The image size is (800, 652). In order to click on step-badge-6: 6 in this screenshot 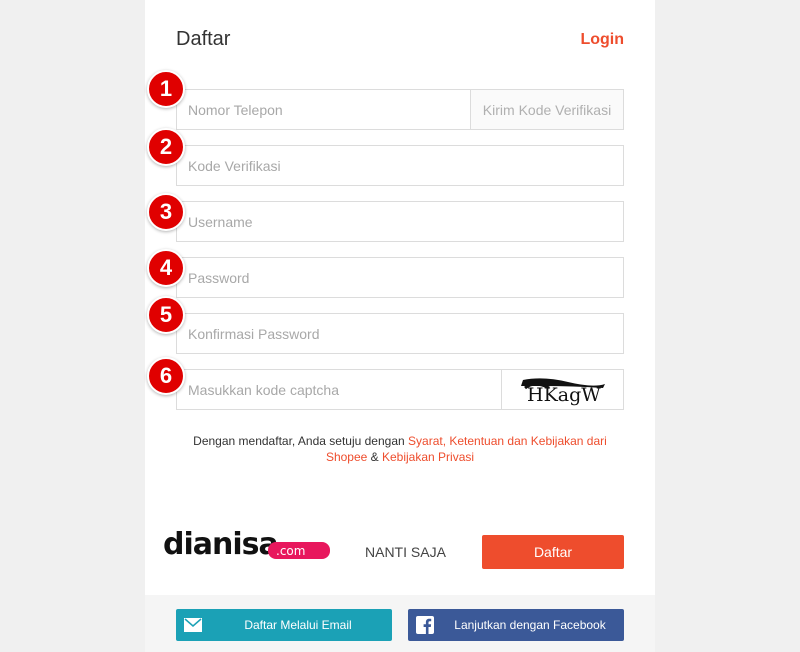, I will do `click(166, 376)`.